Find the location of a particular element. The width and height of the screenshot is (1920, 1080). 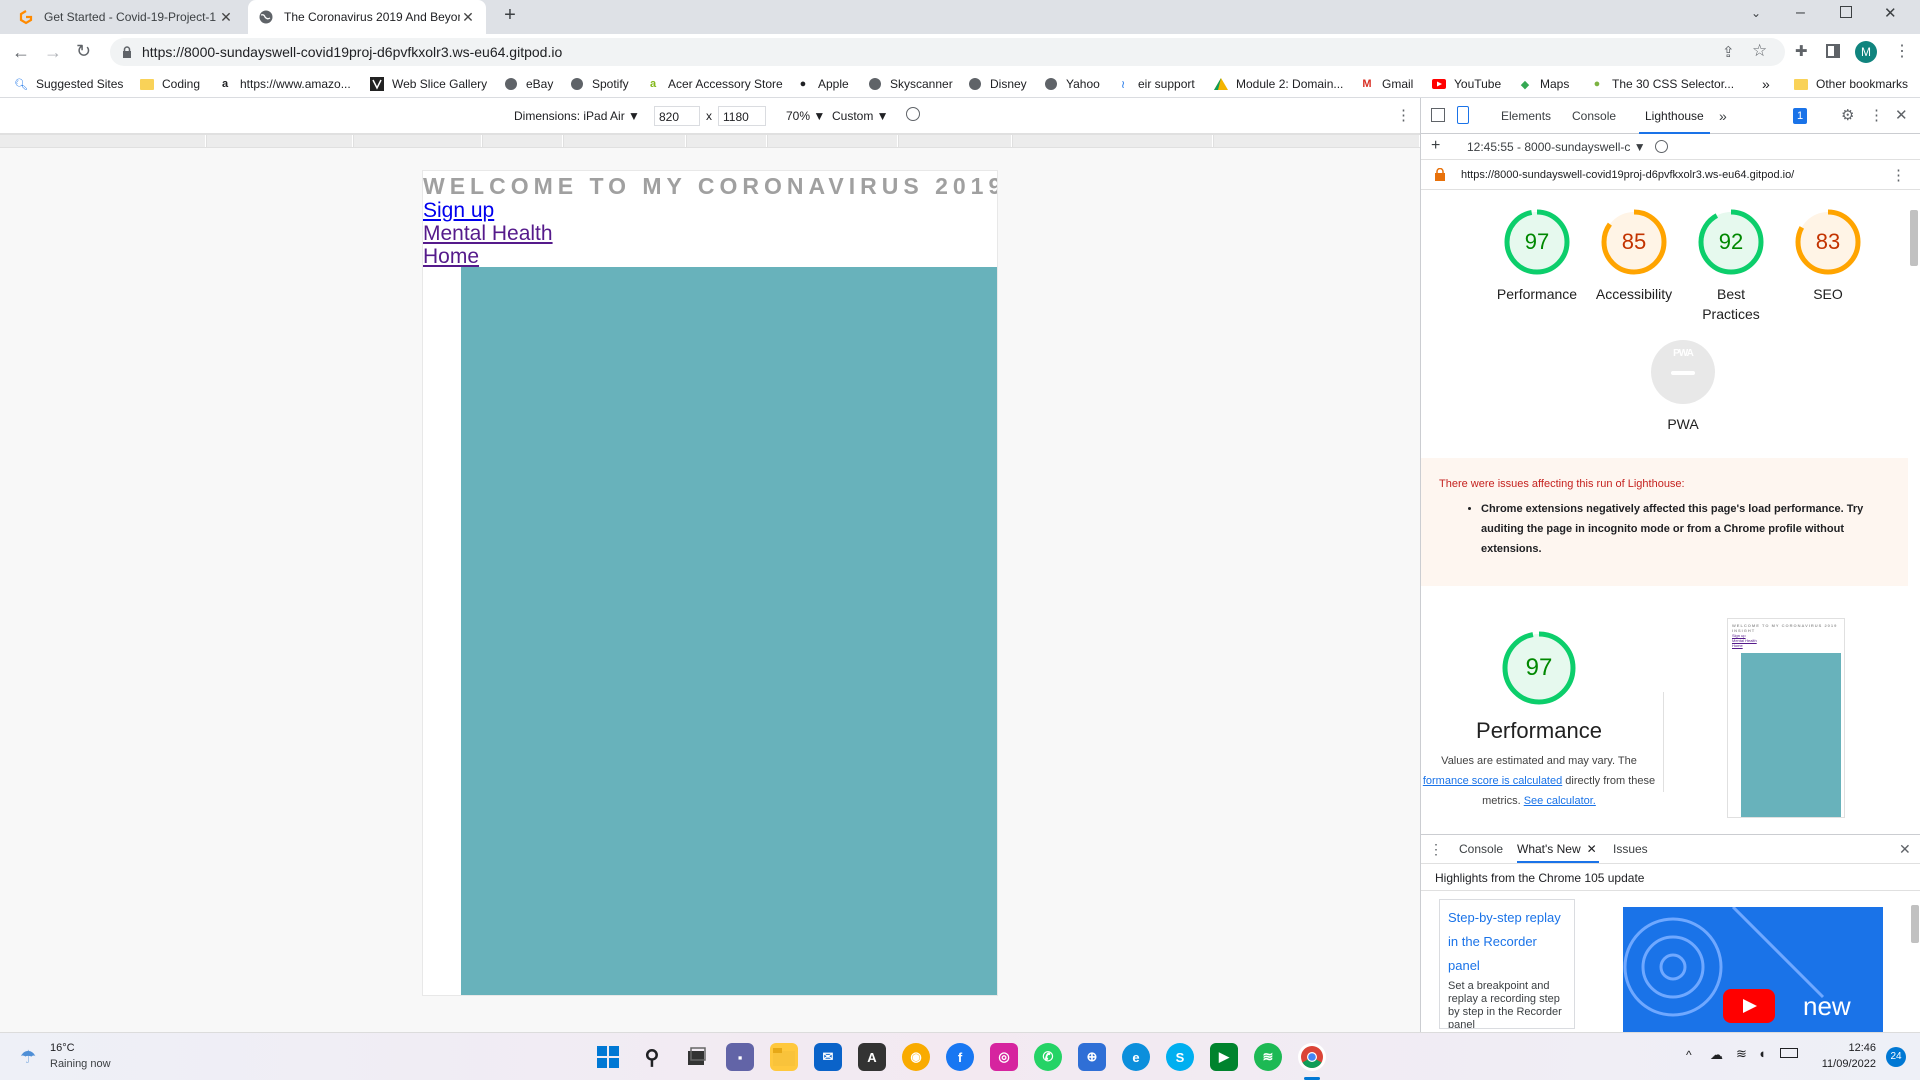

score-calculated-link: formance score is calculated is located at coordinates (1492, 781).